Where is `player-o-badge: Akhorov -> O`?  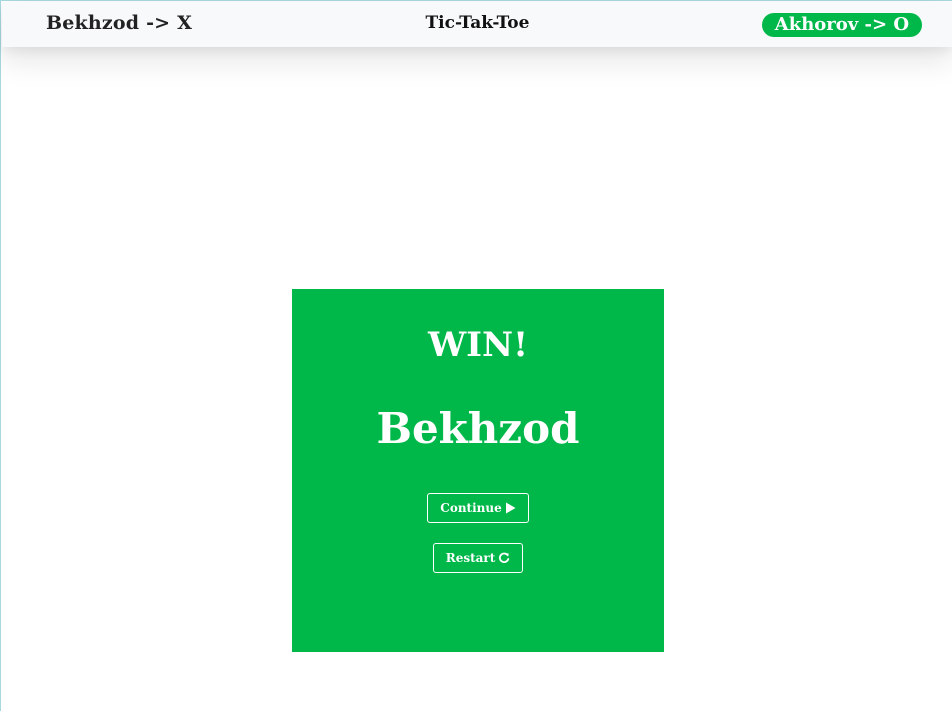
player-o-badge: Akhorov -> O is located at coordinates (841, 25).